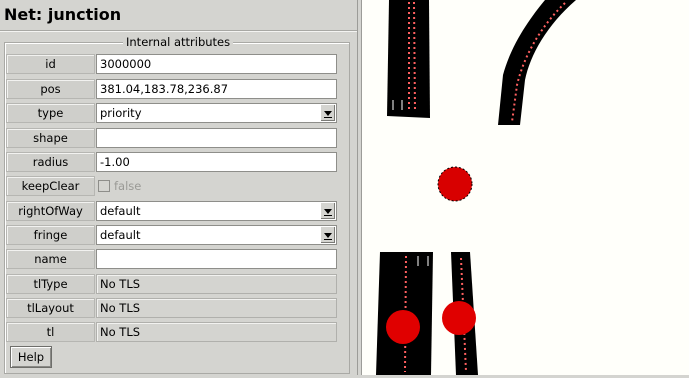  Describe the element at coordinates (216, 259) in the screenshot. I see `name-field` at that location.